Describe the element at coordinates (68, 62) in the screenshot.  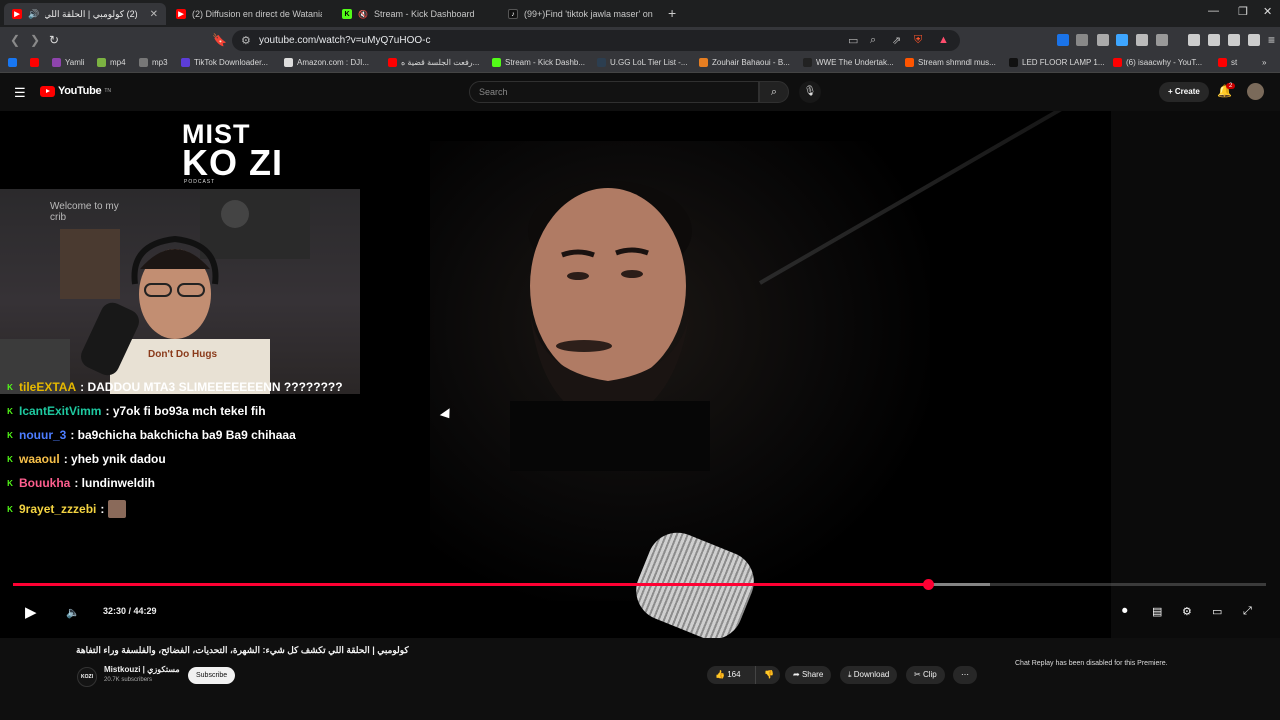
I see `bookmark-item: Yamli` at that location.